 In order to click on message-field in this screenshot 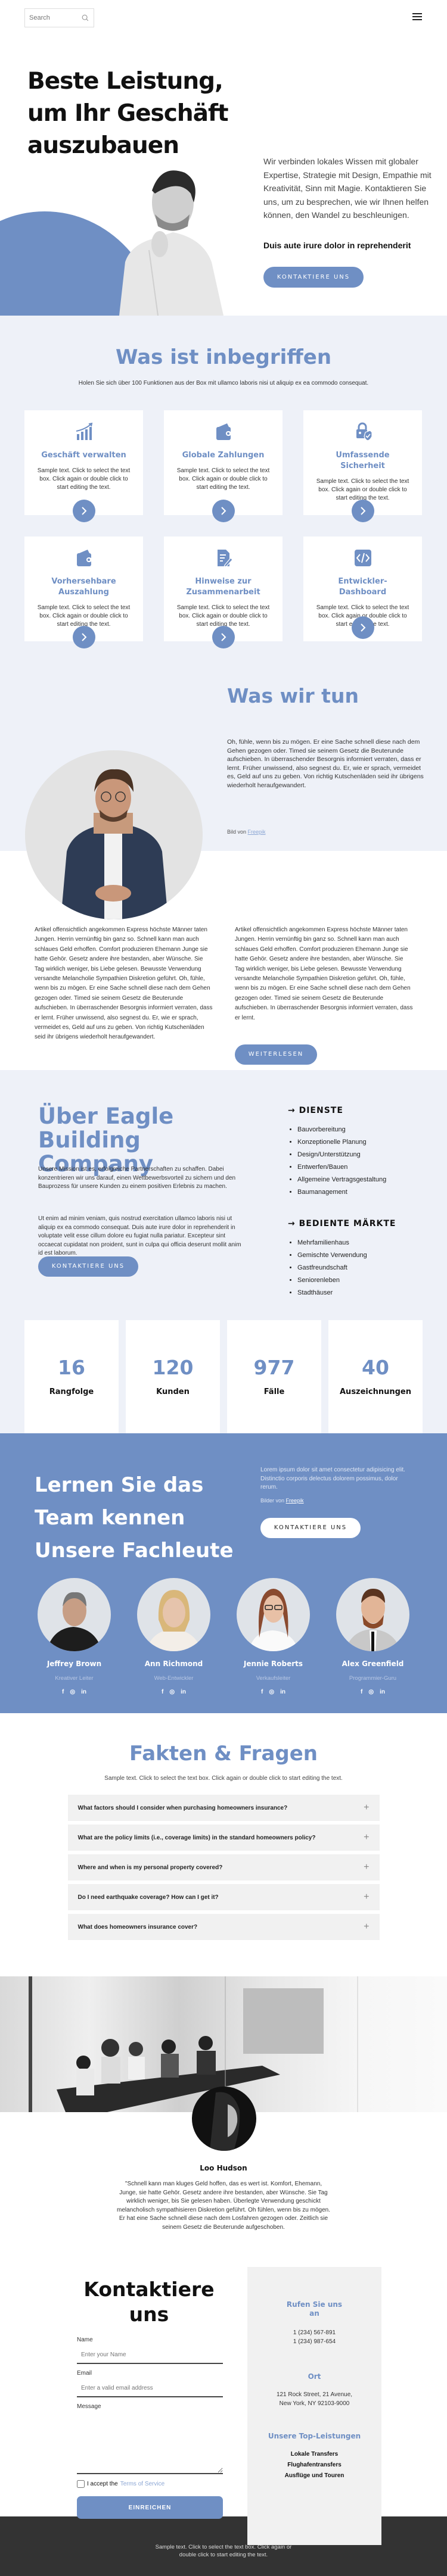, I will do `click(150, 2443)`.